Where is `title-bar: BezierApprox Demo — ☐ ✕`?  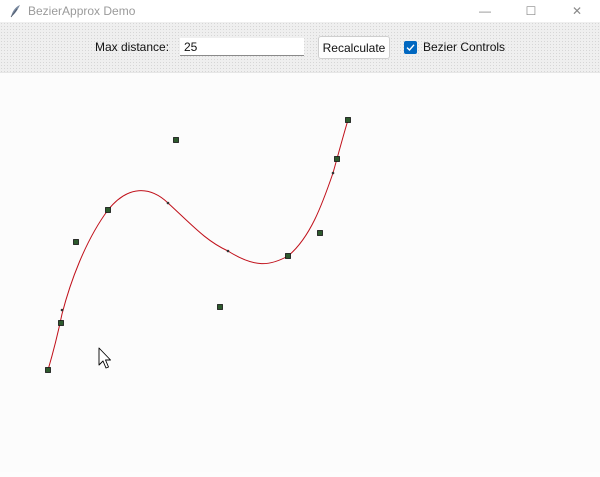 title-bar: BezierApprox Demo — ☐ ✕ is located at coordinates (300, 11).